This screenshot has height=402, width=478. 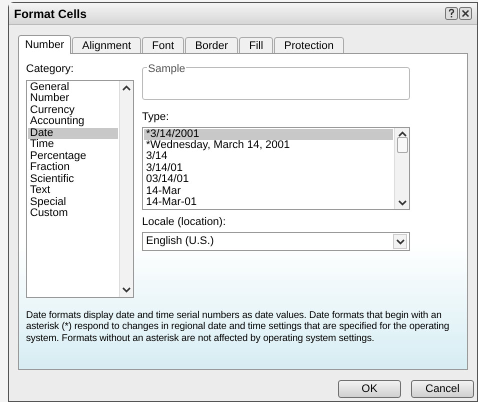 I want to click on category-item: Number, so click(x=73, y=98).